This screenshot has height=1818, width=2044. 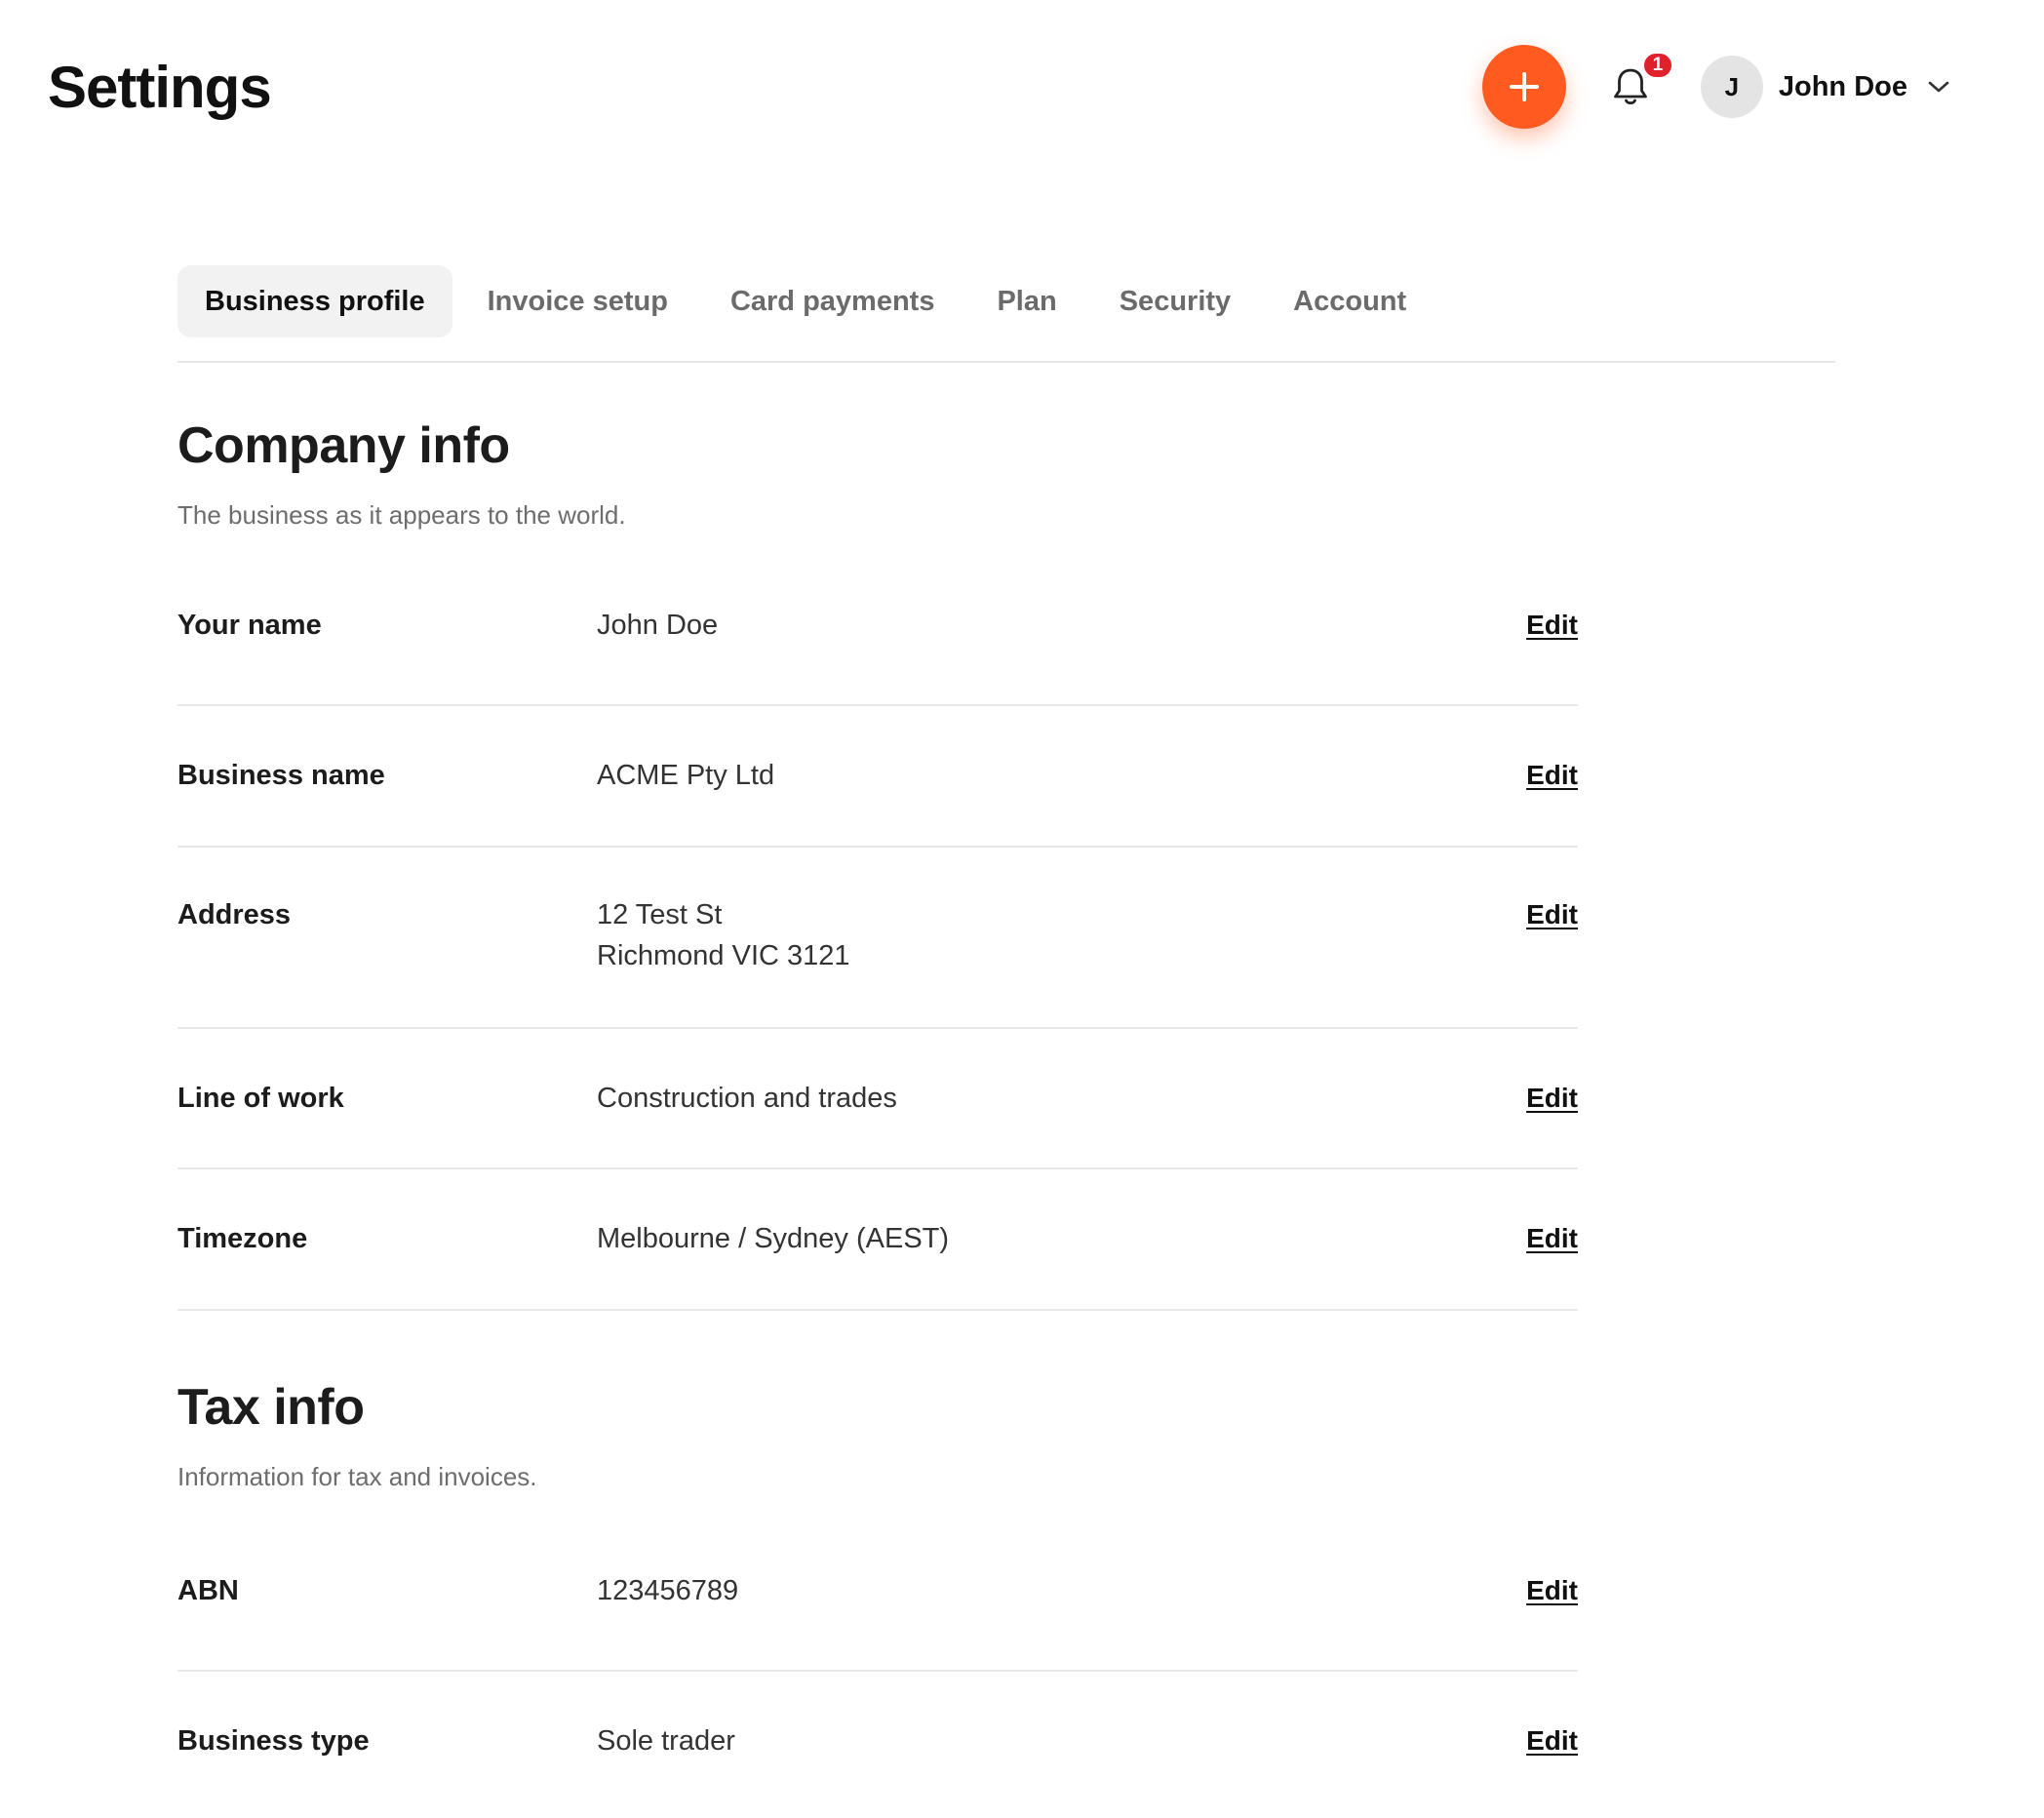 I want to click on edit-address-link: Edit, so click(x=1552, y=914).